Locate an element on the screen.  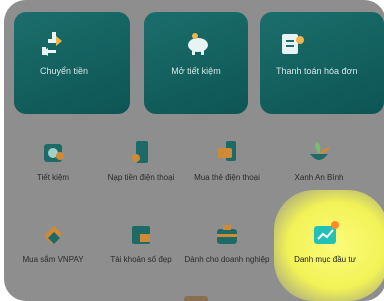
service-phone-card: Mua thẻ điện thoại is located at coordinates (227, 160).